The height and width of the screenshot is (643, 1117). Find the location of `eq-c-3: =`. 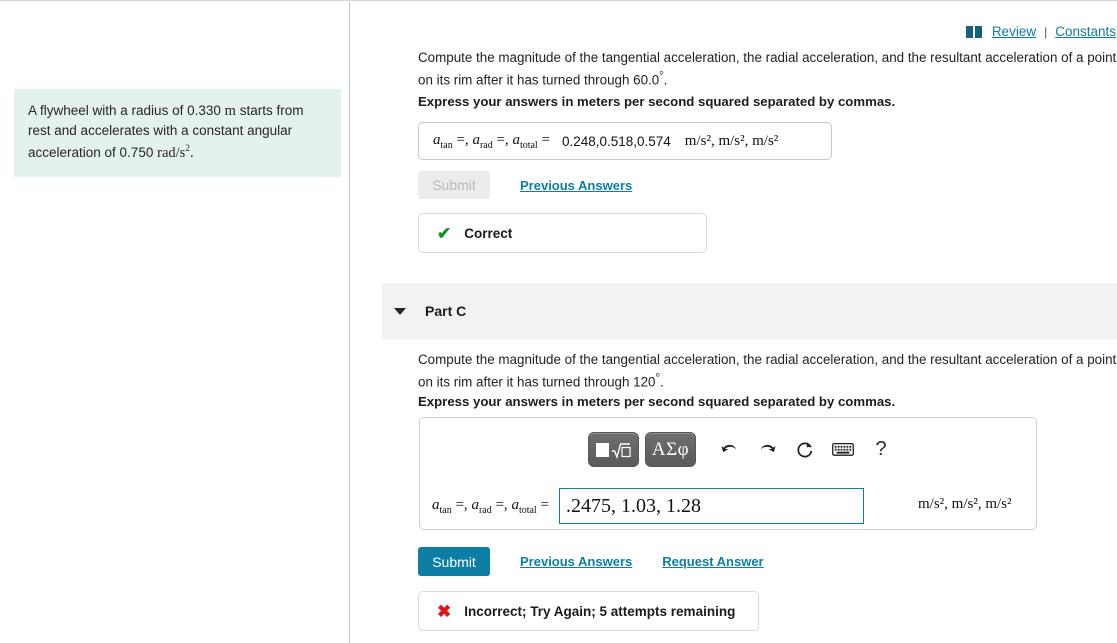

eq-c-3: = is located at coordinates (542, 504).